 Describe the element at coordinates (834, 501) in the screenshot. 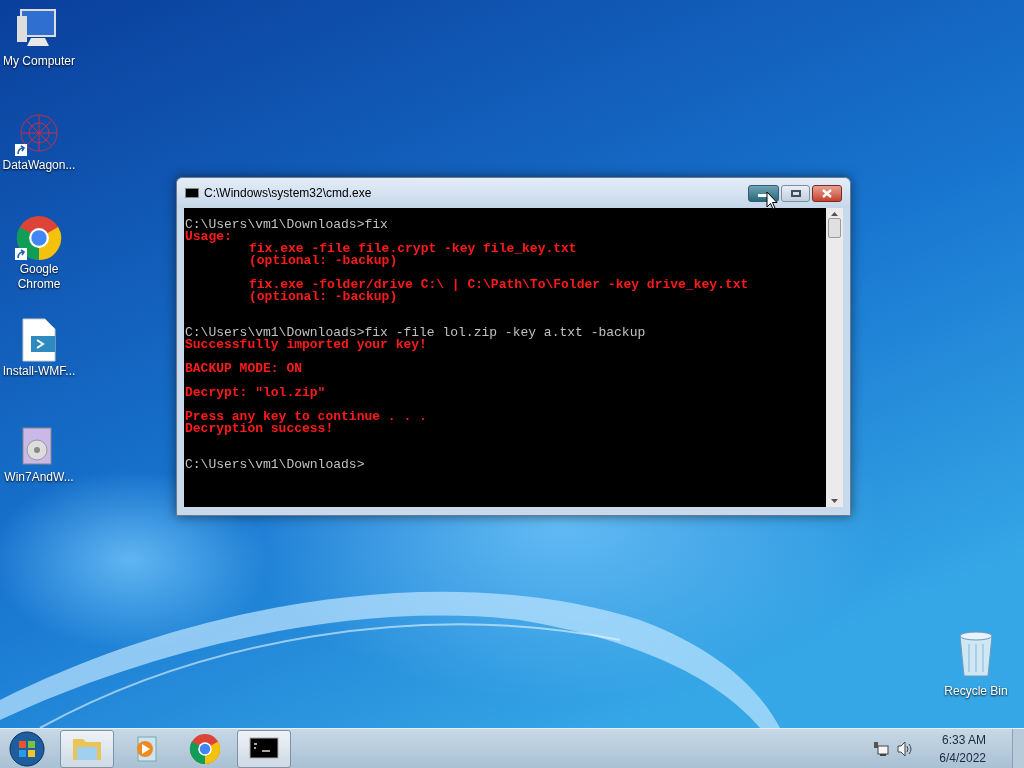

I see `scroll-down-icon` at that location.